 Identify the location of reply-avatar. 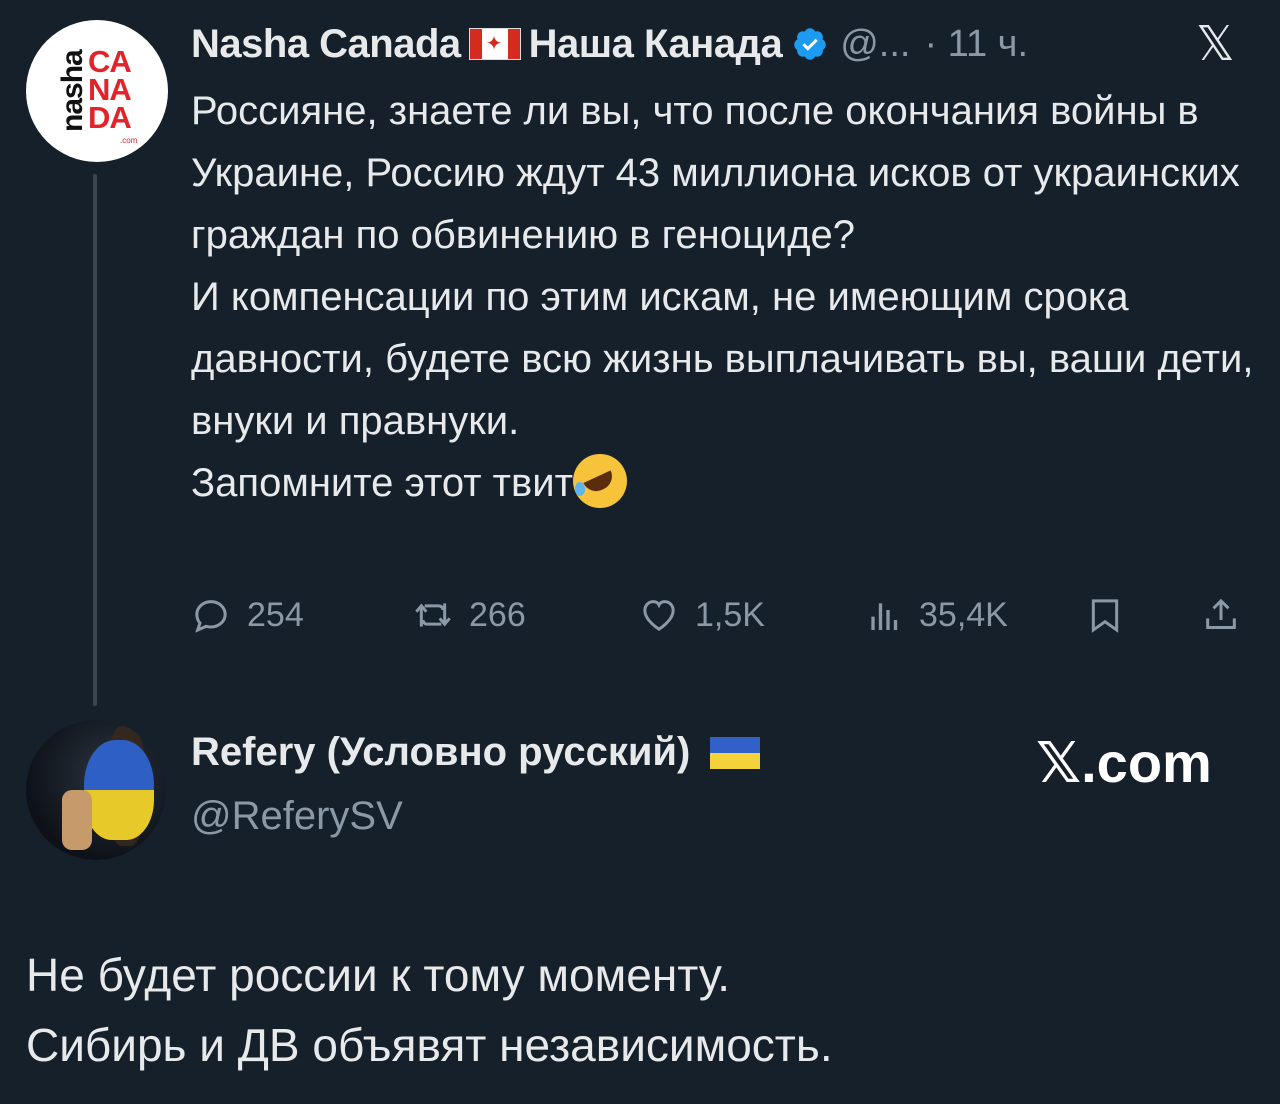
(96, 790).